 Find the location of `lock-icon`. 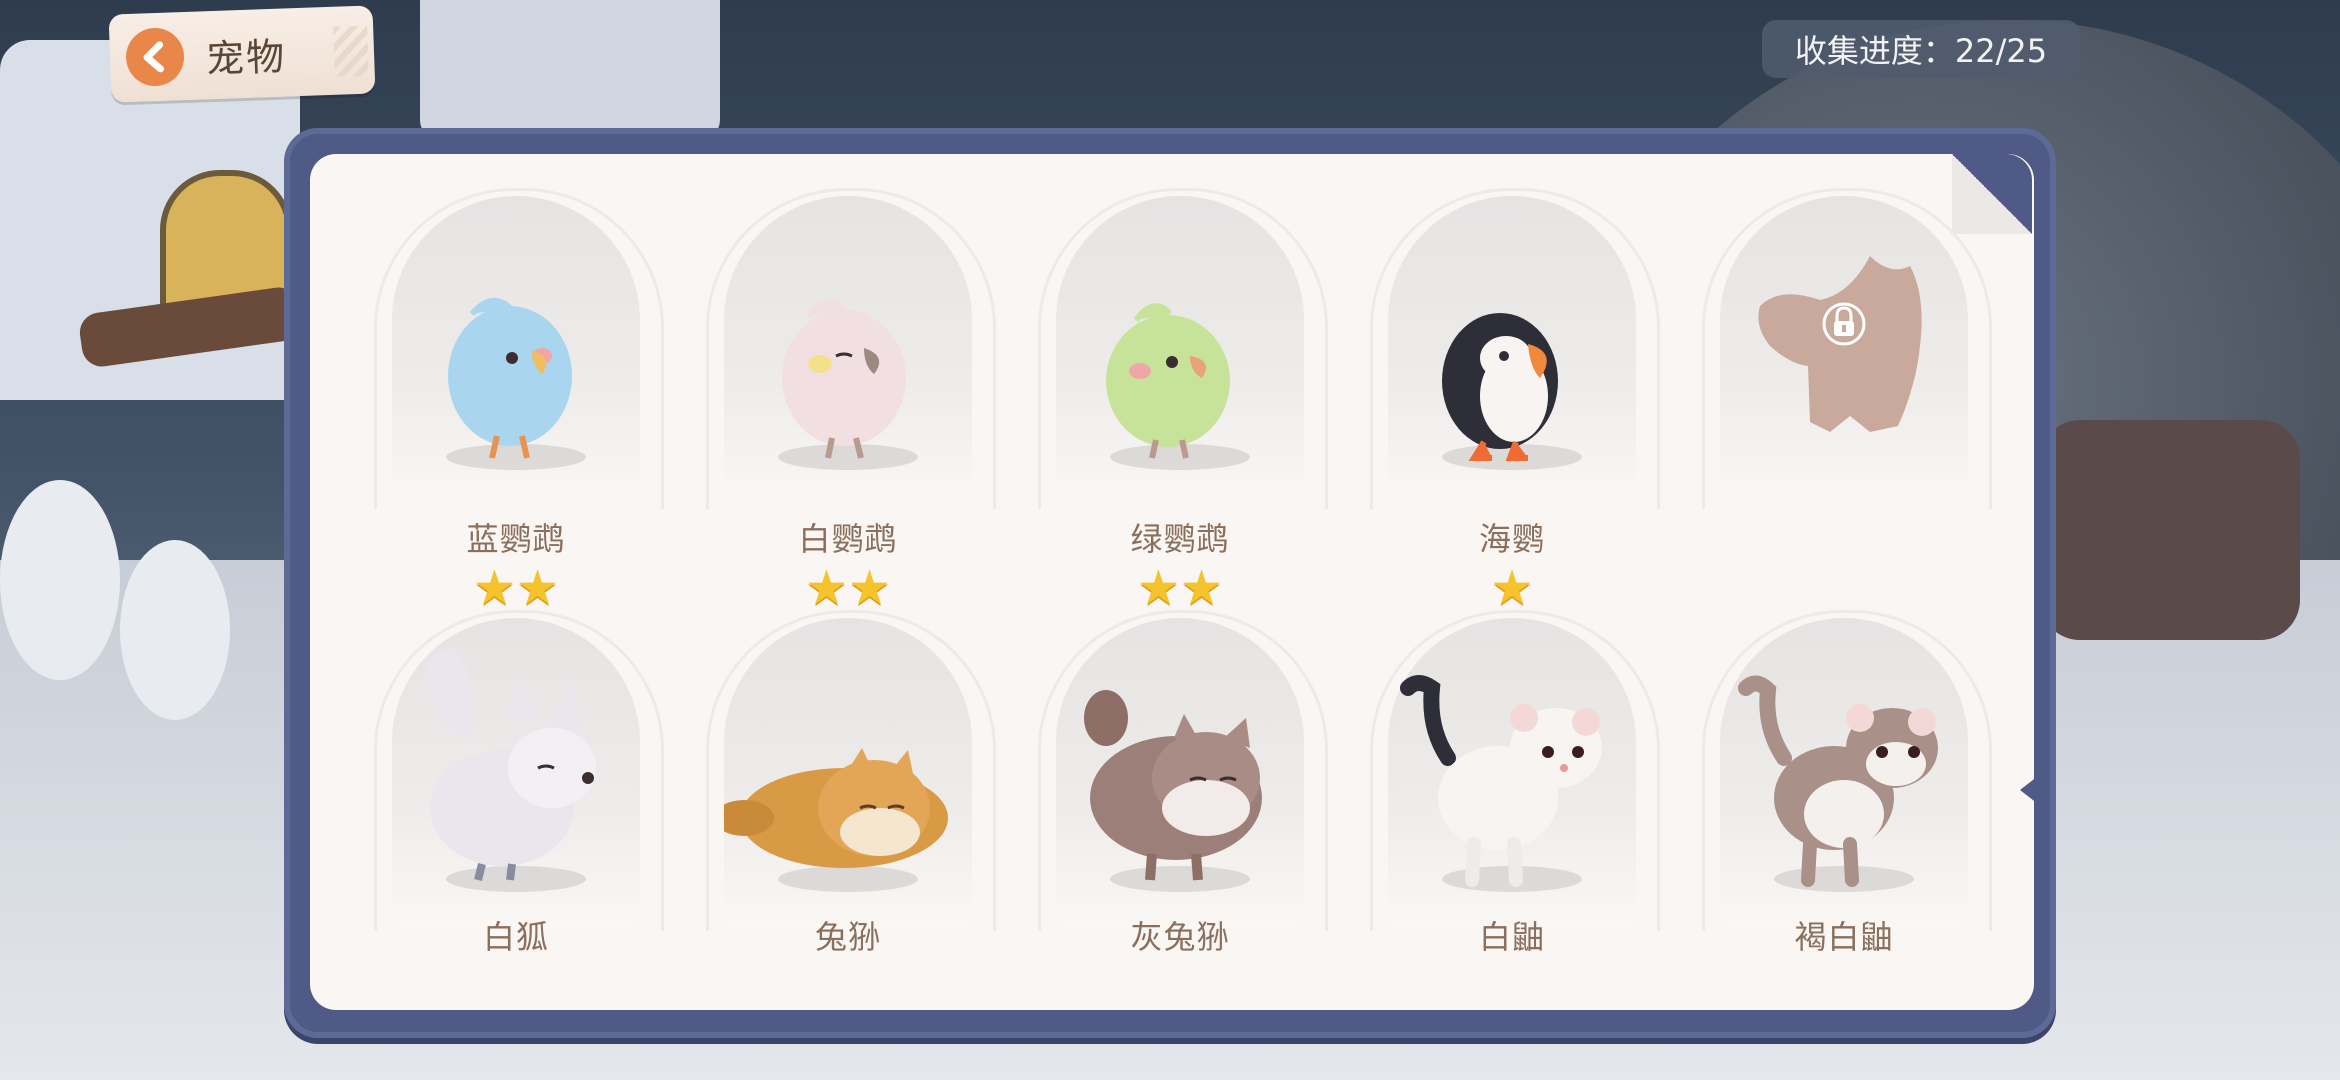

lock-icon is located at coordinates (1844, 323).